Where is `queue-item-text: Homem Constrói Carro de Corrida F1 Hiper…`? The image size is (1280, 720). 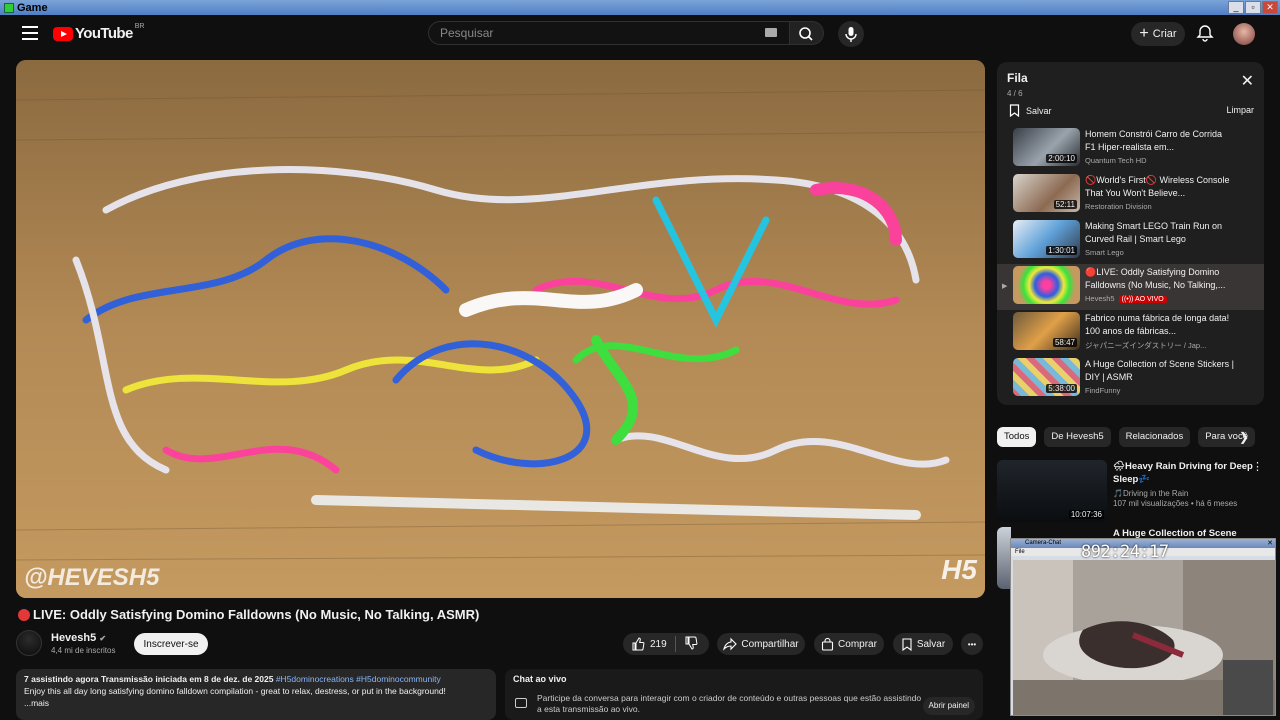
queue-item-text: Homem Constrói Carro de Corrida F1 Hiper… is located at coordinates (1160, 146).